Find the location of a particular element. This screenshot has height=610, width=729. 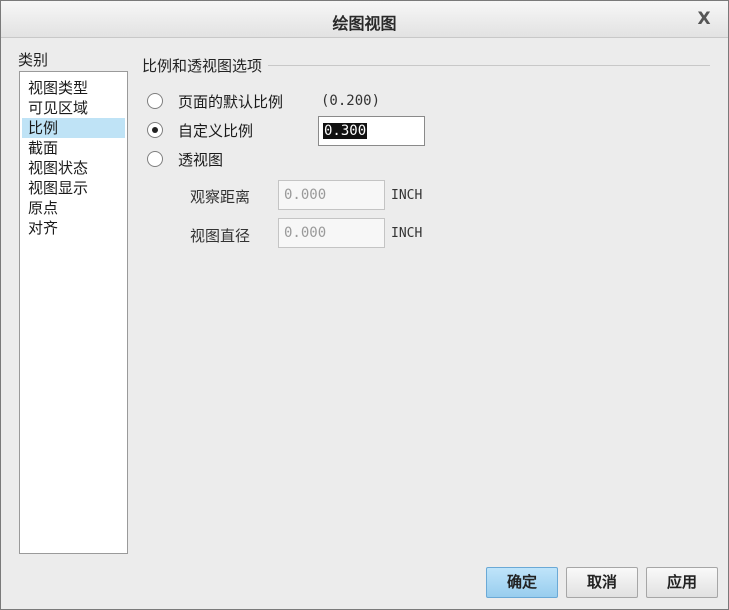

default-scale-value: (0.200) is located at coordinates (351, 101).